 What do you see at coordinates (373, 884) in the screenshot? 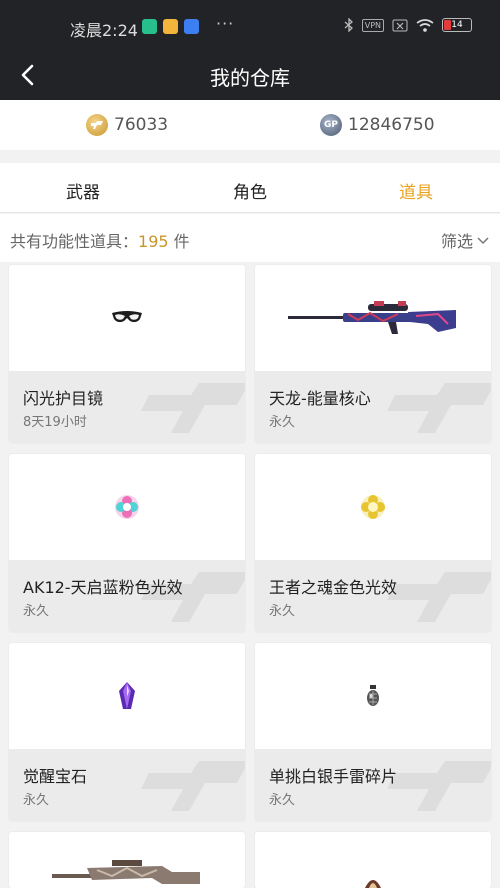
I see `ornament-icon` at bounding box center [373, 884].